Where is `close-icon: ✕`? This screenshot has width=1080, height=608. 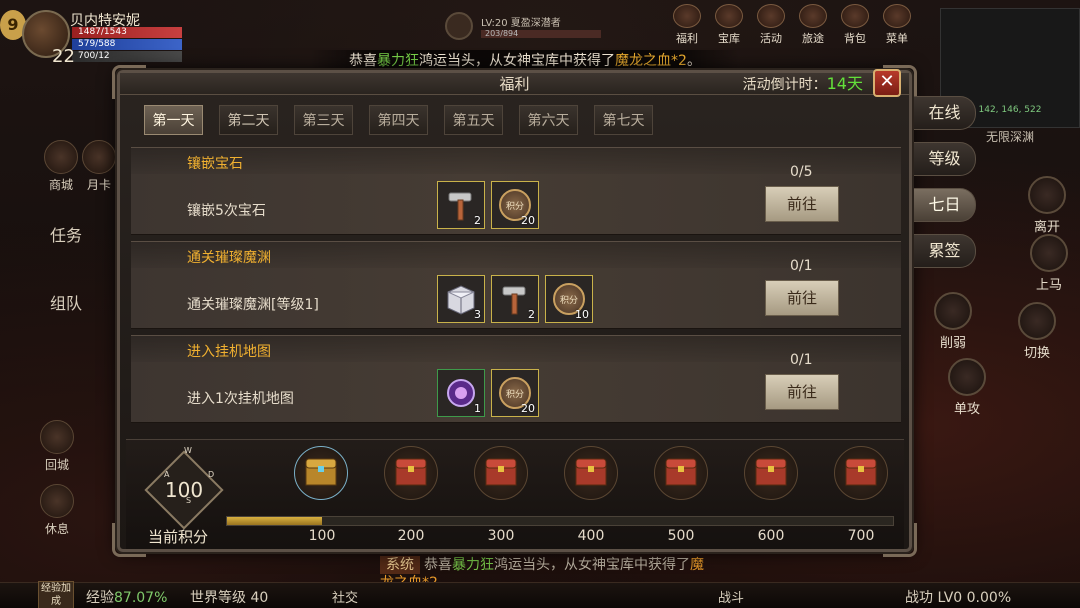 close-icon: ✕ is located at coordinates (887, 81).